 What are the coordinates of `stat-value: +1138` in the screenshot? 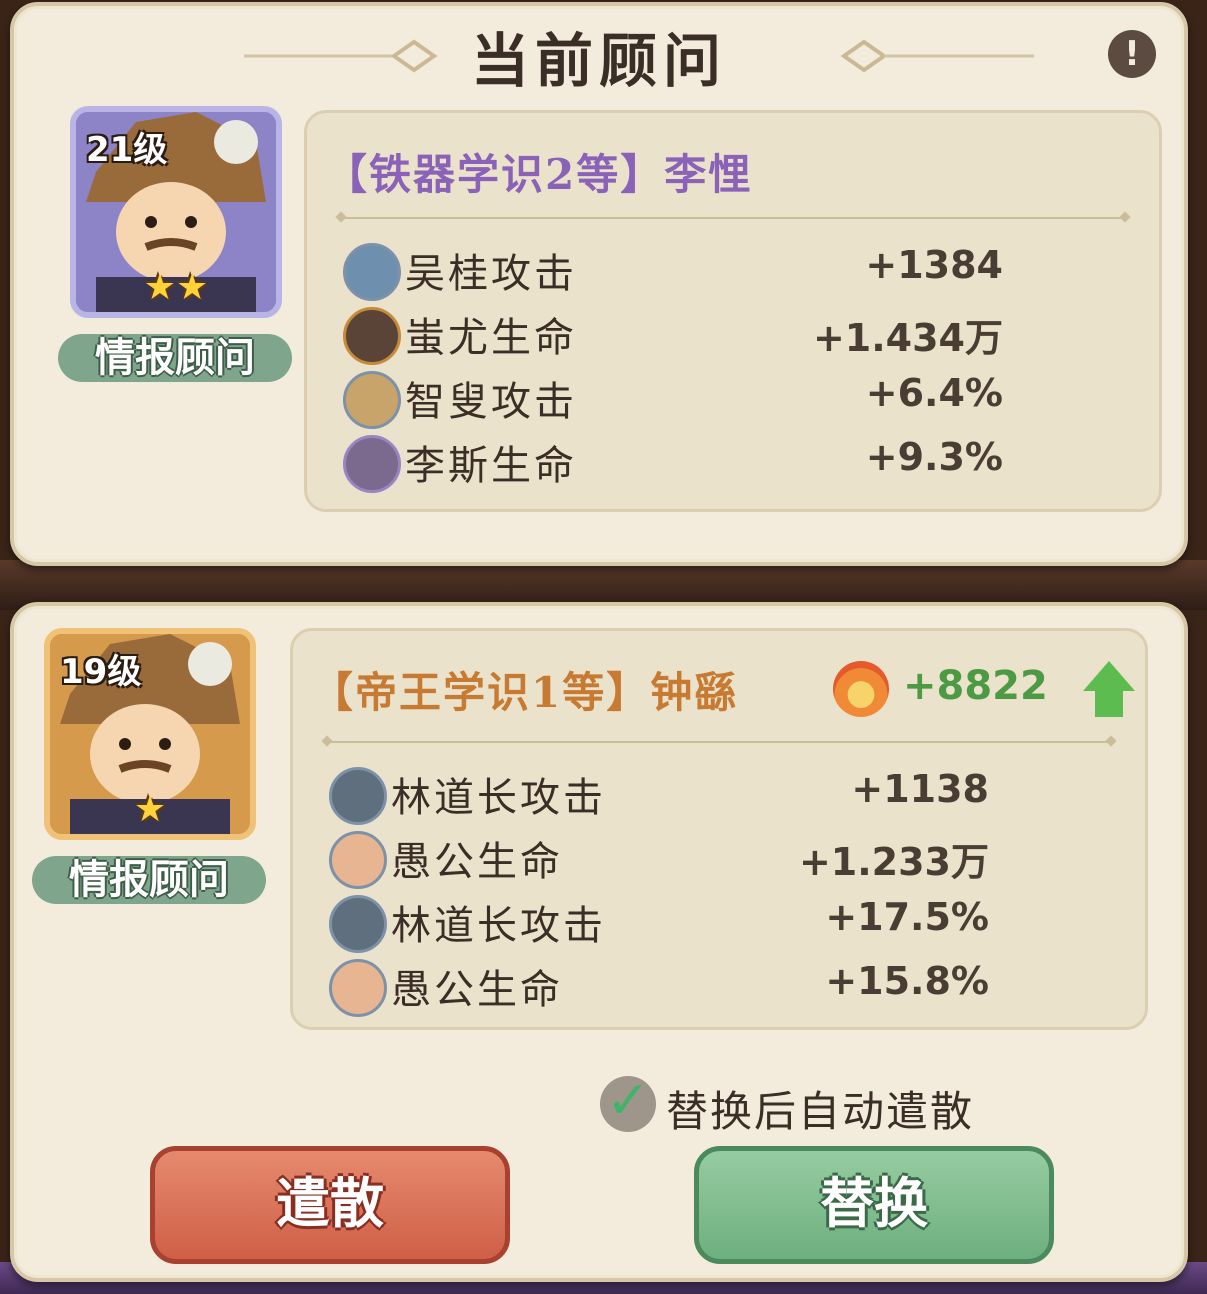 It's located at (920, 789).